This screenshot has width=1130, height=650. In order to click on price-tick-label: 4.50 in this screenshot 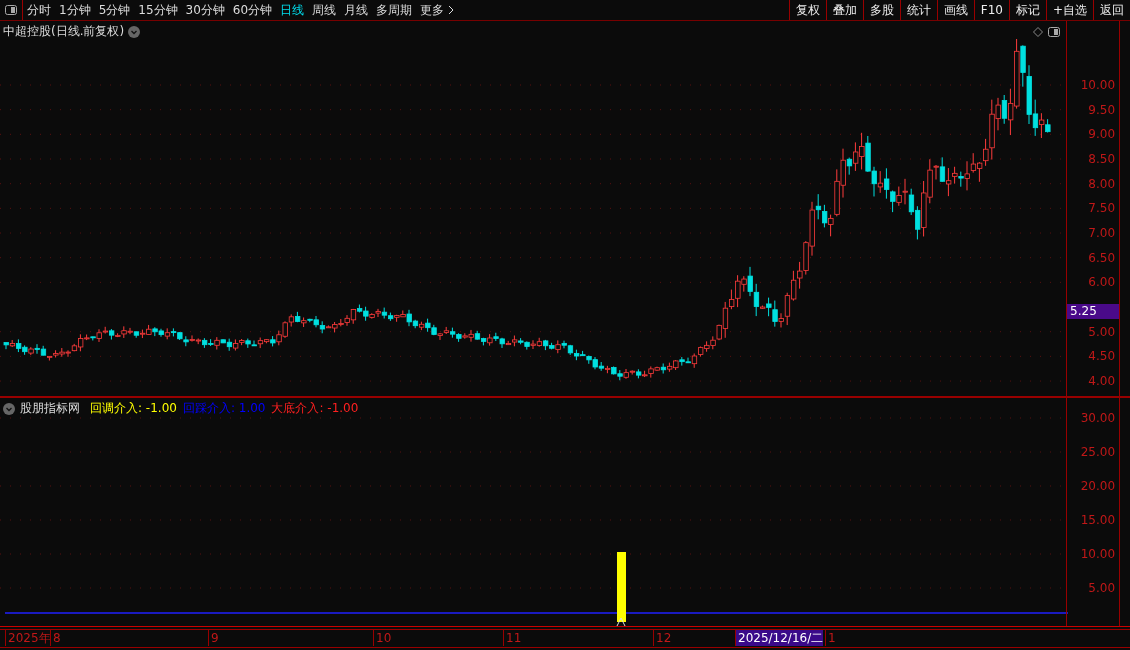, I will do `click(1101, 356)`.